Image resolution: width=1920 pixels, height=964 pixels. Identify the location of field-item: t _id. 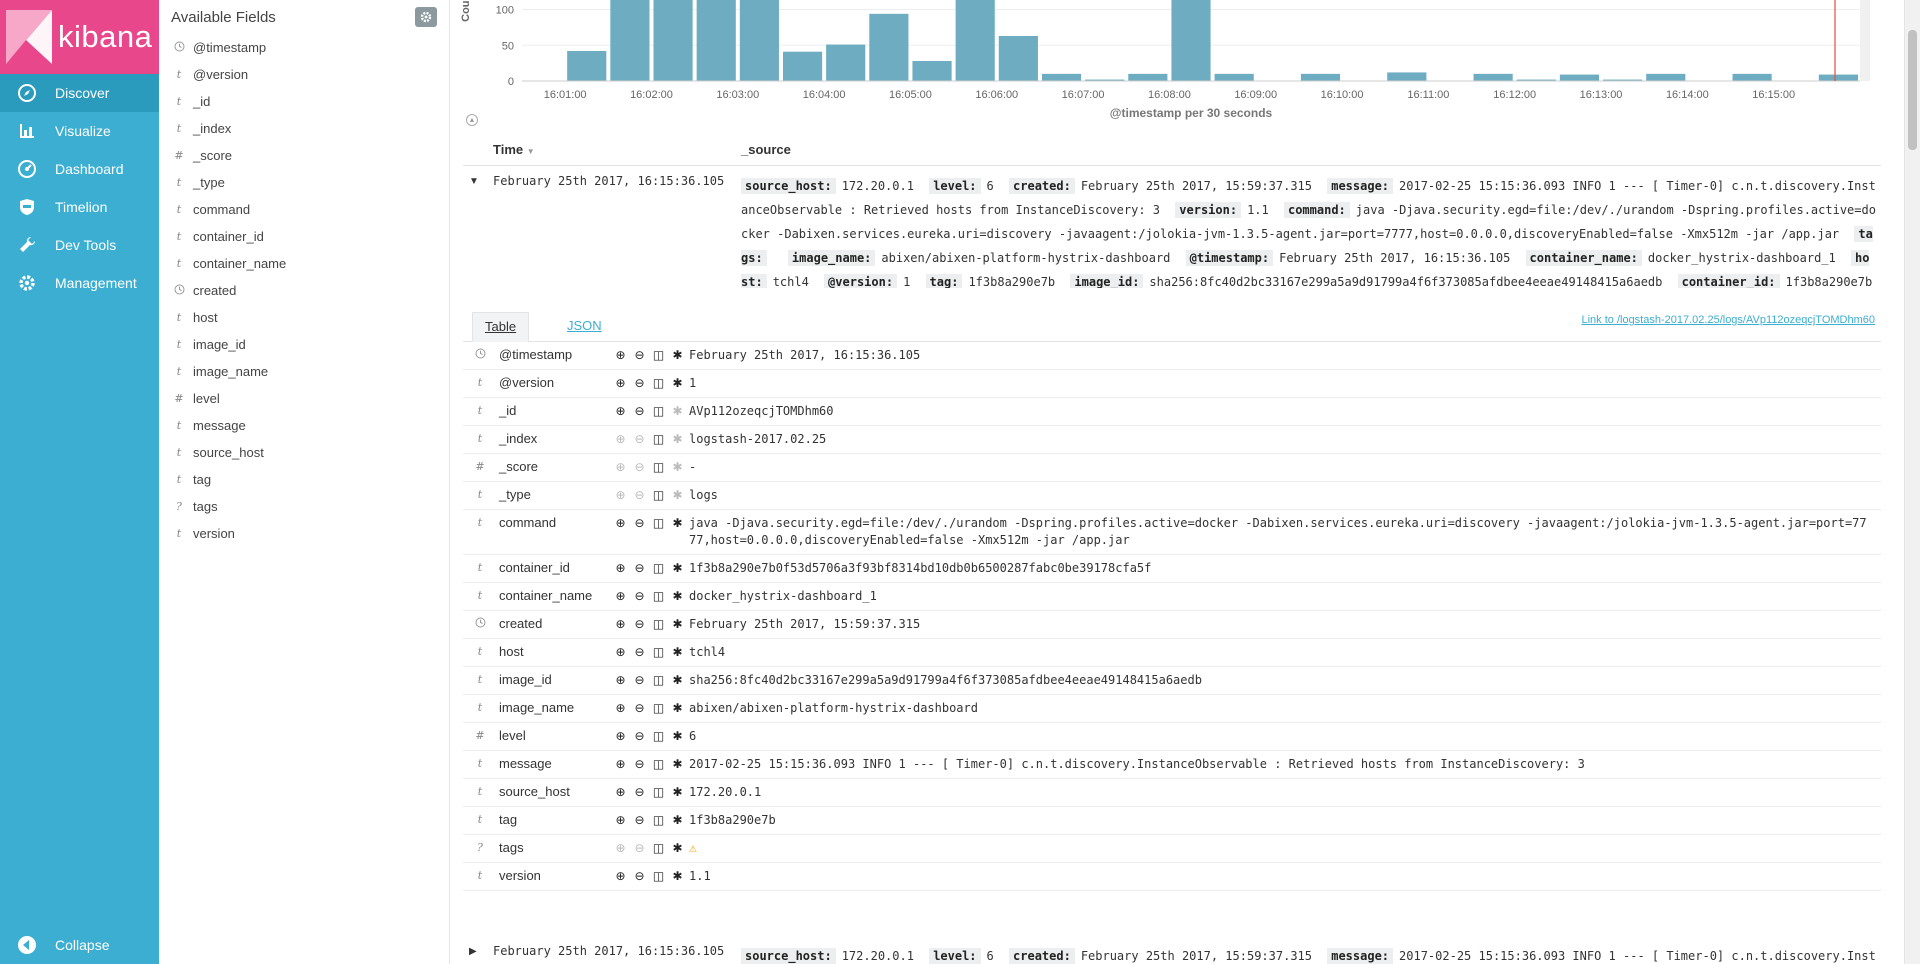
(304, 101).